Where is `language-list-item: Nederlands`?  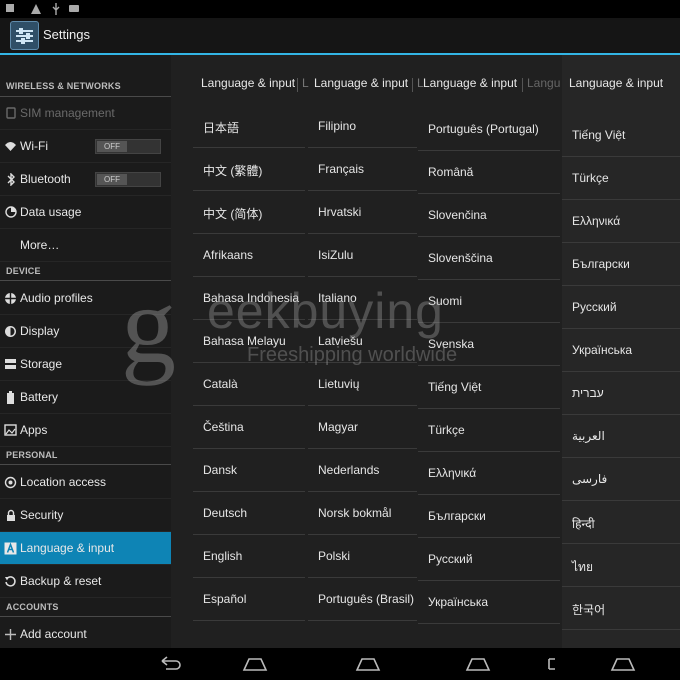 language-list-item: Nederlands is located at coordinates (362, 471).